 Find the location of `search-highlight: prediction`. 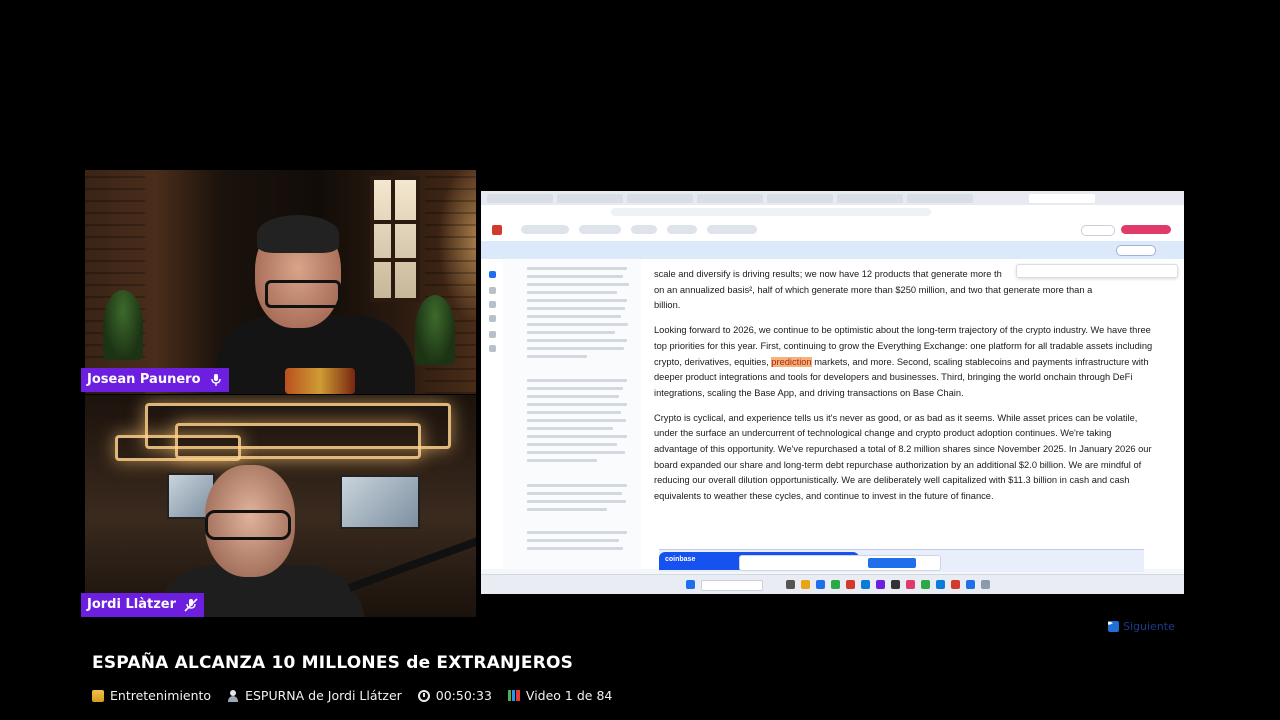

search-highlight: prediction is located at coordinates (791, 361).